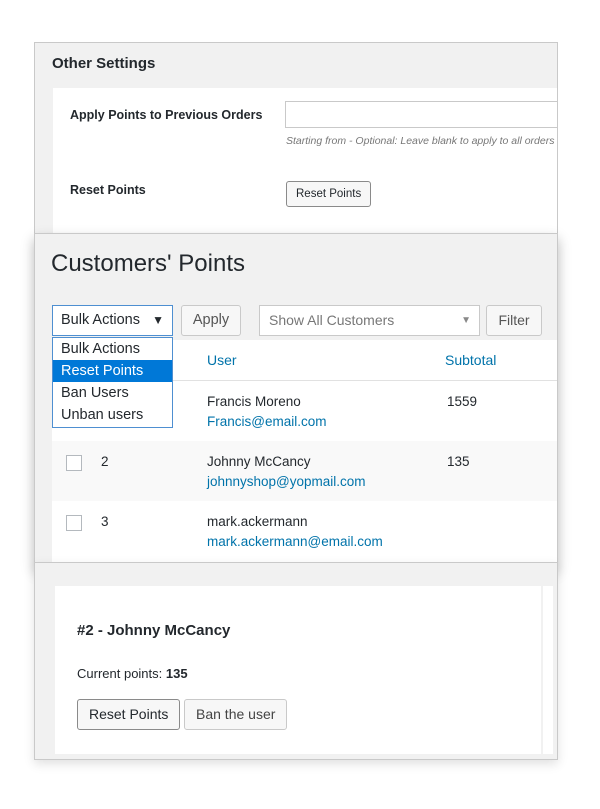  What do you see at coordinates (236, 714) in the screenshot?
I see `ban-user-button: Ban the user` at bounding box center [236, 714].